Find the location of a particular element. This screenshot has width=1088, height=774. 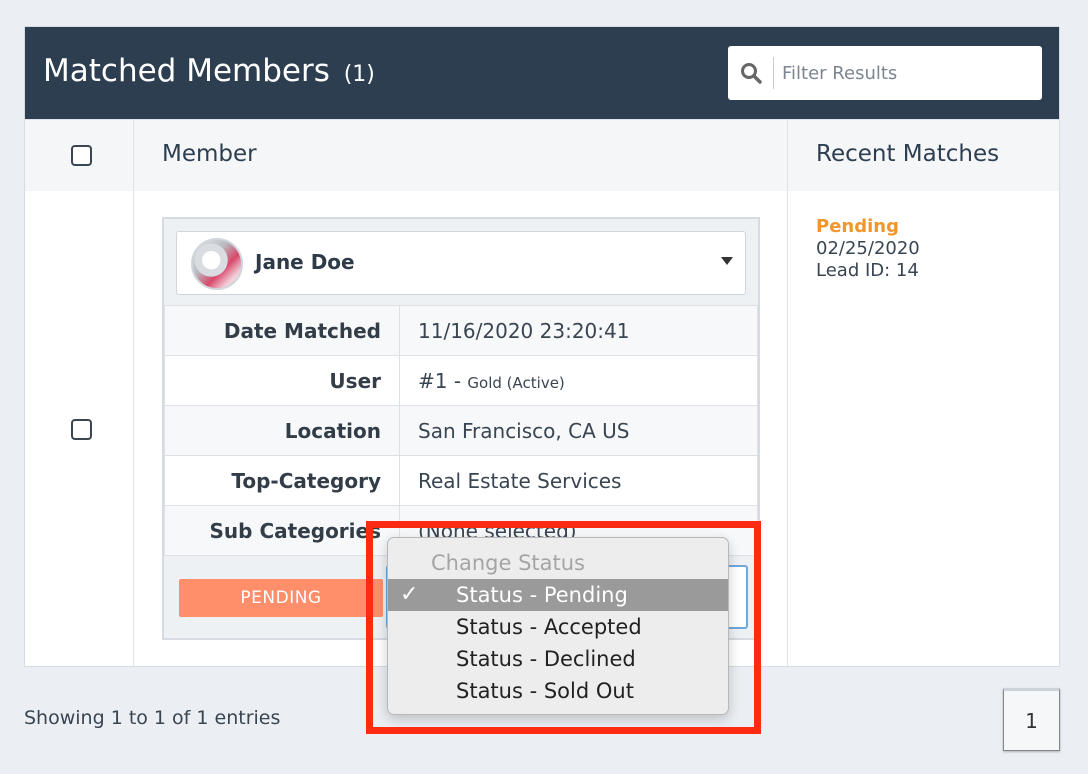

detail-label-sub-categories: Sub Categories is located at coordinates (282, 530).